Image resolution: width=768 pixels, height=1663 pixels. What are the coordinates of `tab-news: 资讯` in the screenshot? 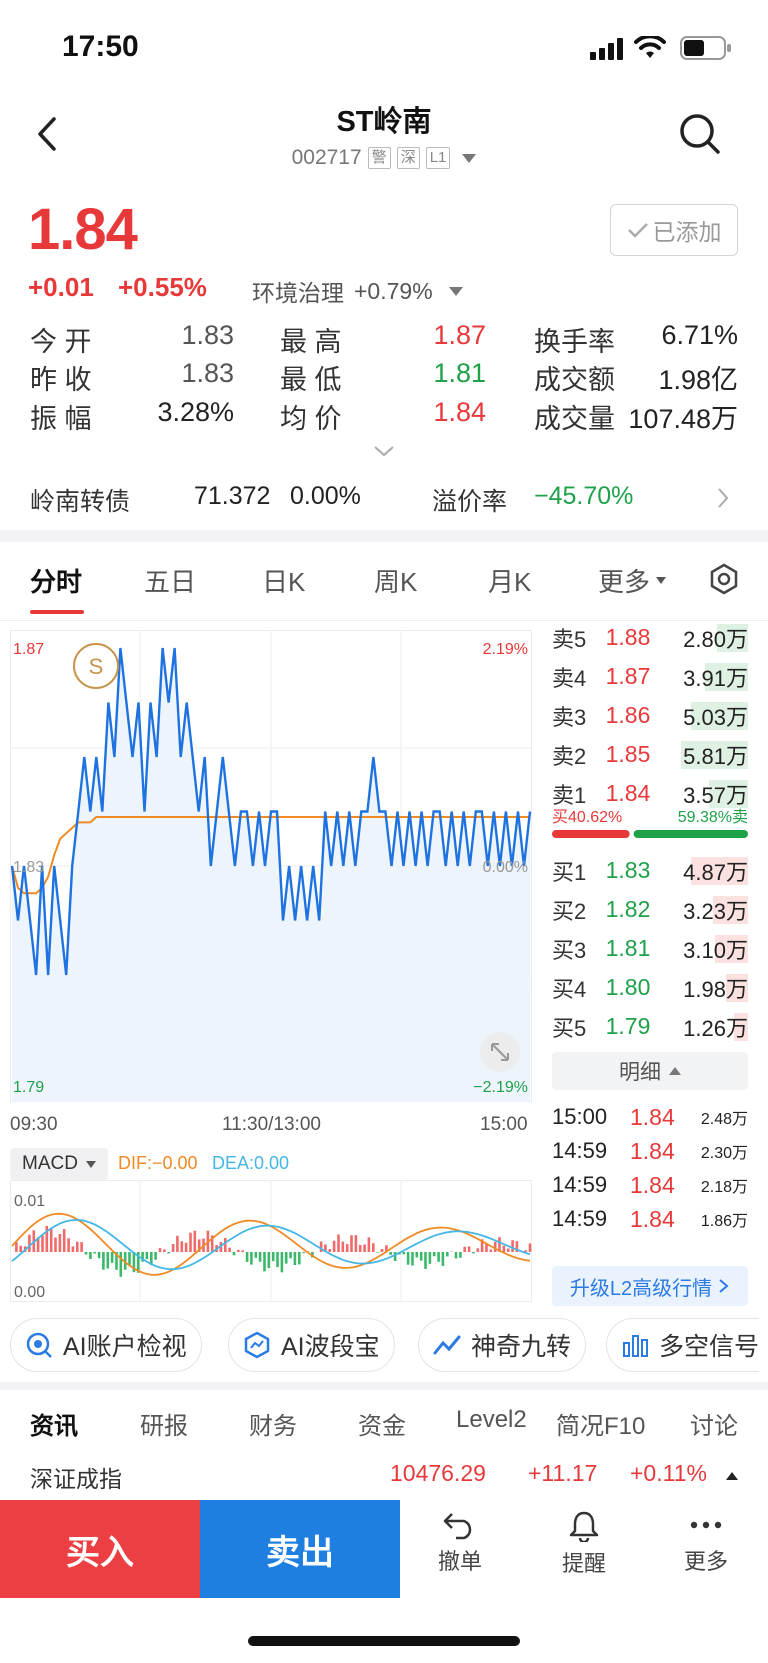 It's located at (54, 1423).